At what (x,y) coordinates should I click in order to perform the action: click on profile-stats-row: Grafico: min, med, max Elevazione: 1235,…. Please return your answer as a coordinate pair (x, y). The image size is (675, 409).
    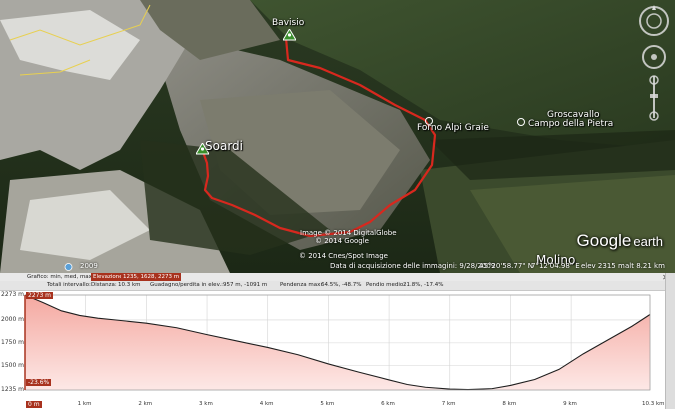
    Looking at the image, I should click on (337, 277).